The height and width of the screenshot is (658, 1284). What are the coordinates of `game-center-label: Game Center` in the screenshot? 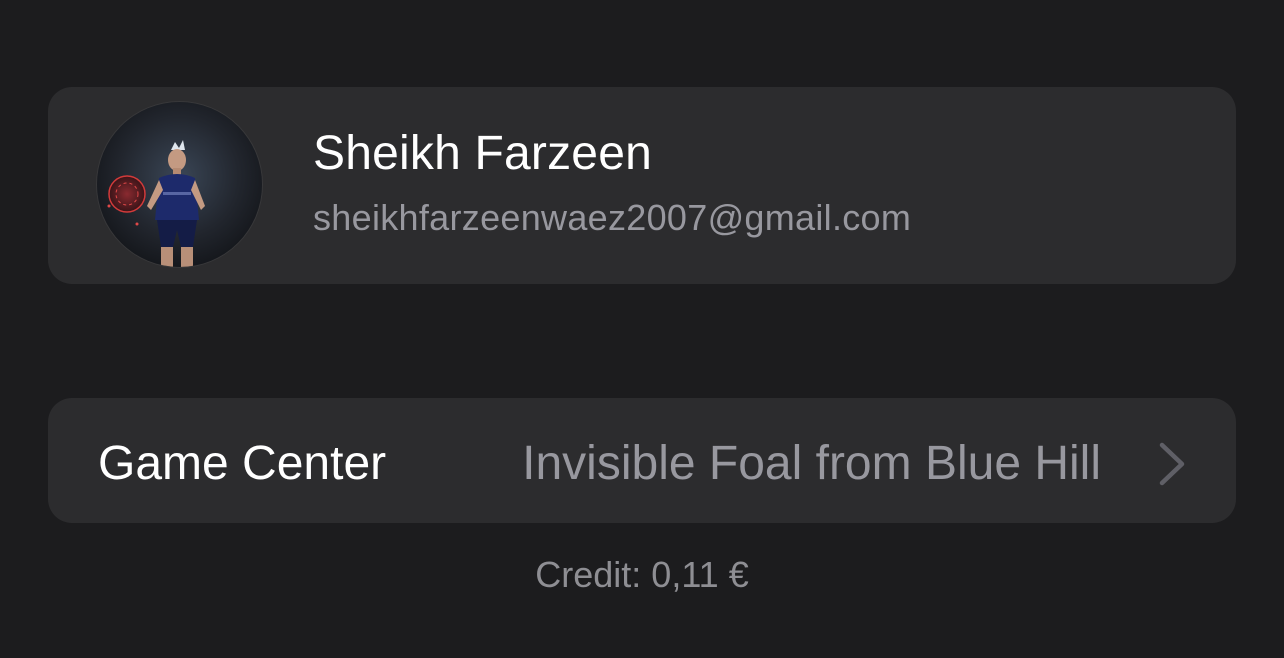 It's located at (242, 463).